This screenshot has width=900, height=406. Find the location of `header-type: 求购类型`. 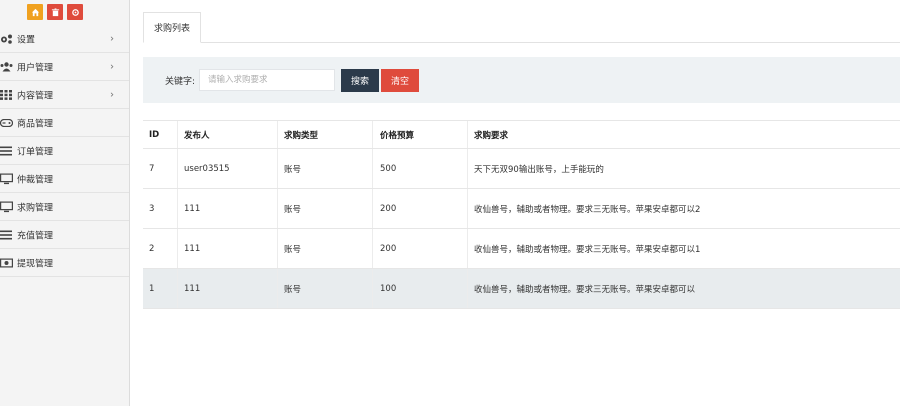

header-type: 求购类型 is located at coordinates (301, 135).